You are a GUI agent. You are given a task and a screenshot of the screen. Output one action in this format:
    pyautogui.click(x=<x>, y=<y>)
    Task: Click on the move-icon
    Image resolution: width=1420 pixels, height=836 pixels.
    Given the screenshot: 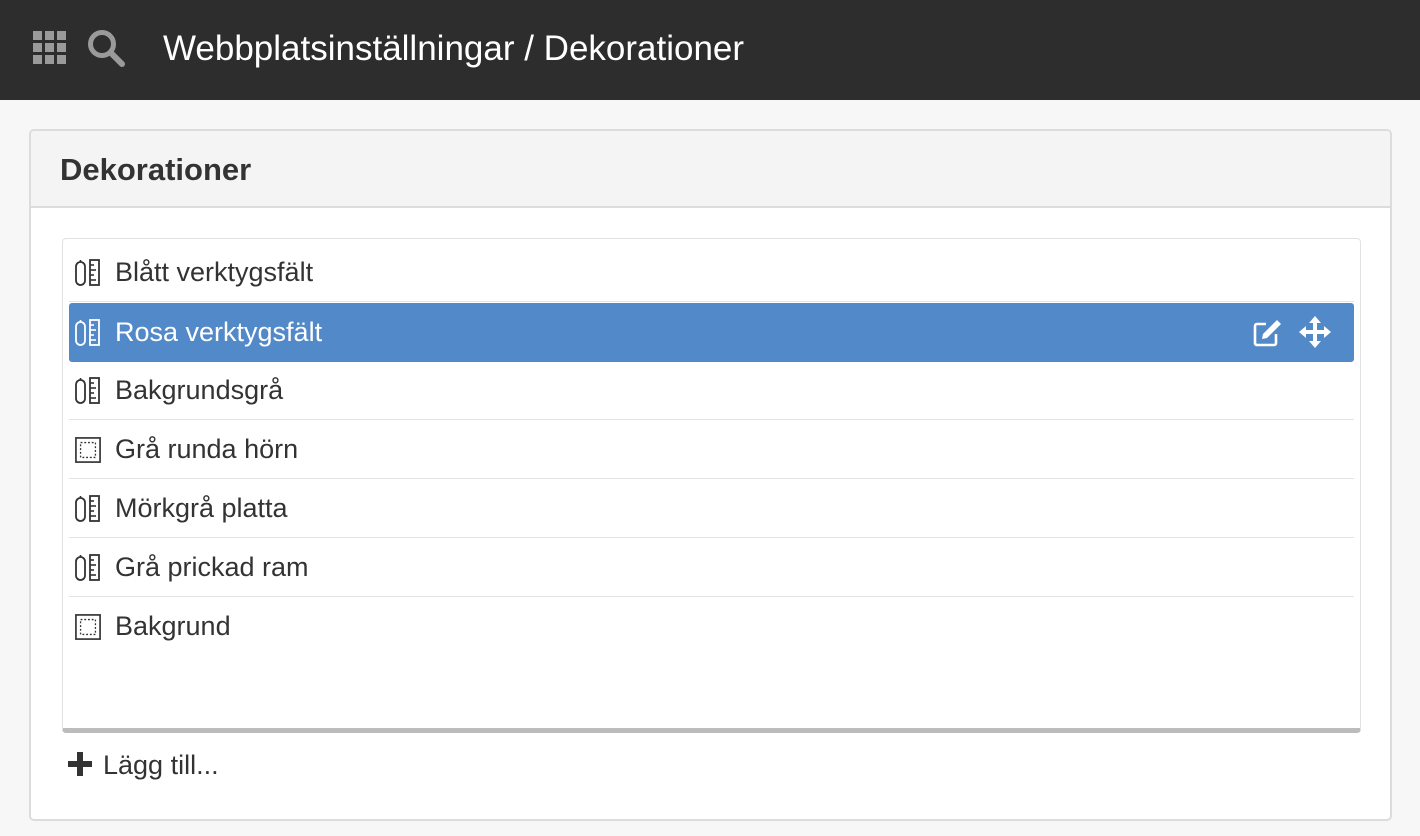 What is the action you would take?
    pyautogui.click(x=1315, y=332)
    